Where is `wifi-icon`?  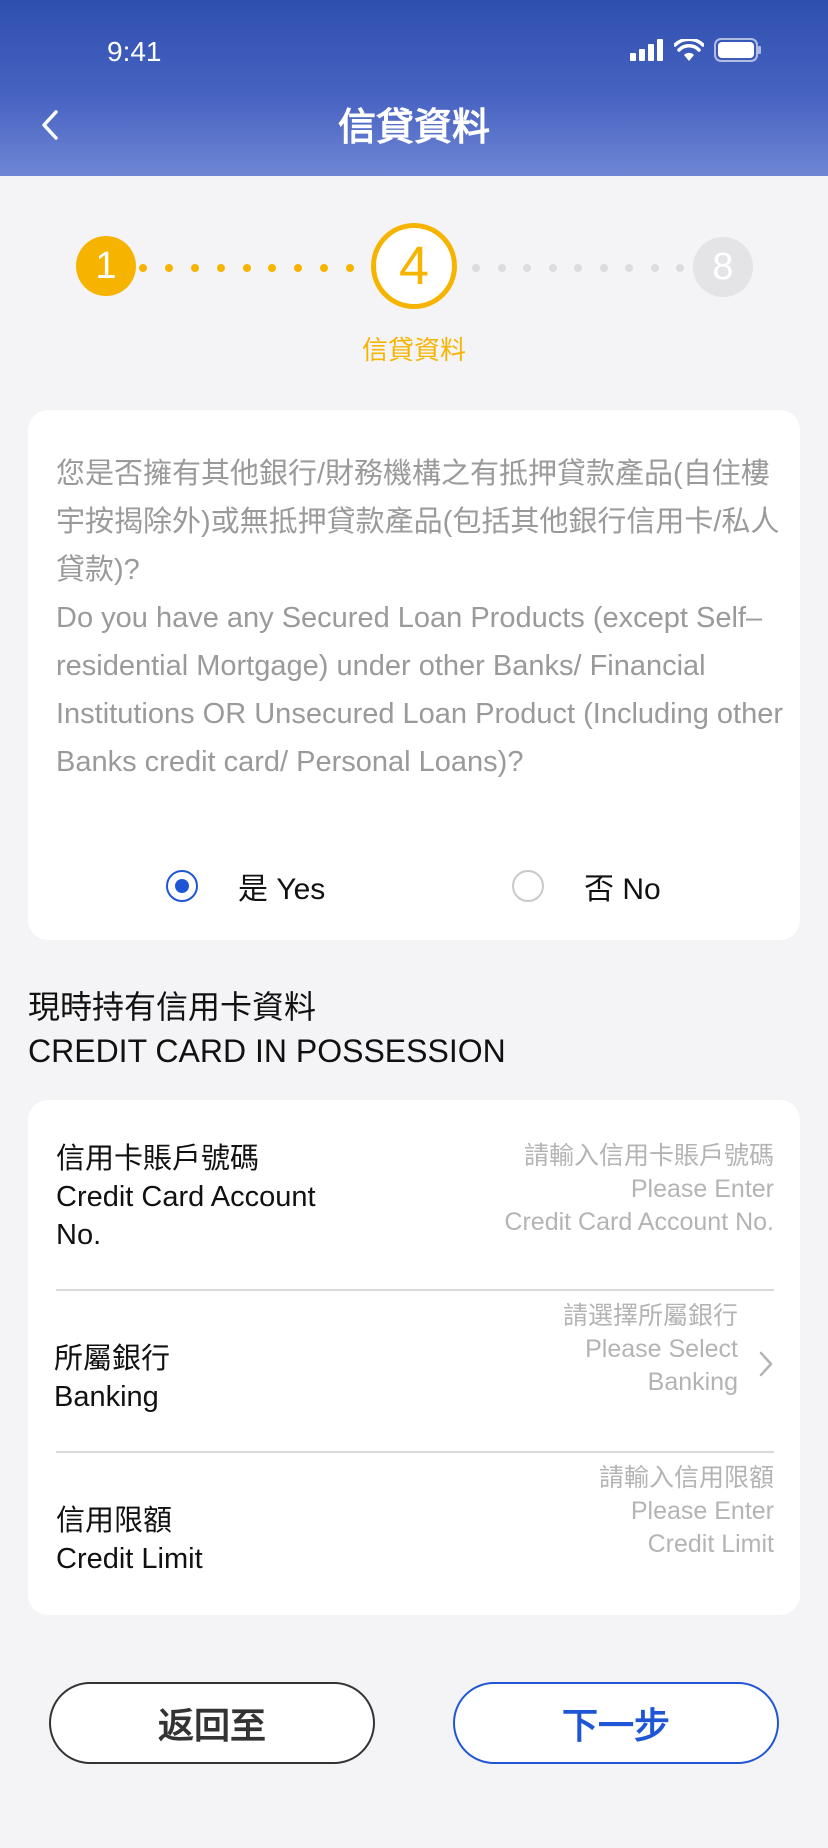
wifi-icon is located at coordinates (689, 50).